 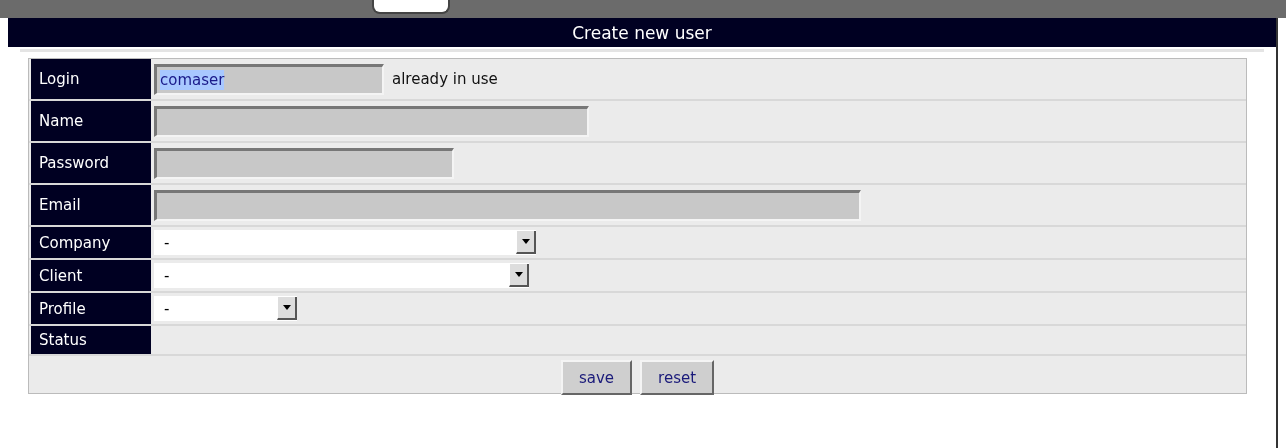 I want to click on field-label: Email, so click(x=91, y=205).